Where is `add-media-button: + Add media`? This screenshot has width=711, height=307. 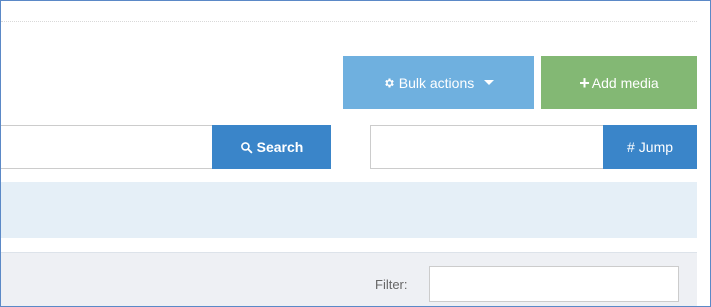
add-media-button: + Add media is located at coordinates (619, 82).